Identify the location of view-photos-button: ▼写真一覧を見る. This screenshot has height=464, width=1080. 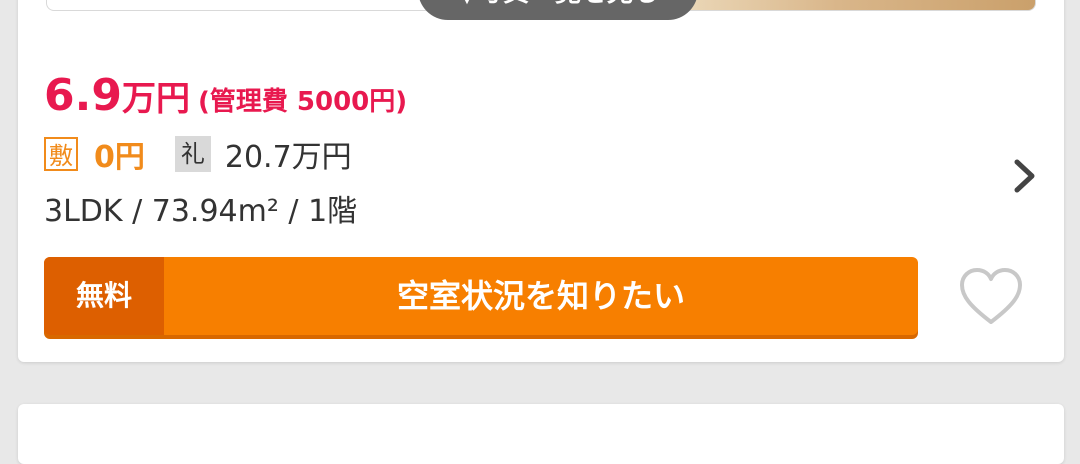
(558, 10).